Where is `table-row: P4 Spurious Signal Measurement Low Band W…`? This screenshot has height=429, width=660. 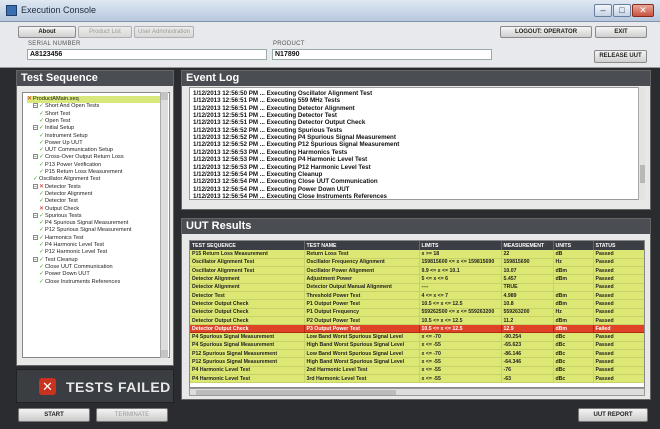 table-row: P4 Spurious Signal Measurement Low Band W… is located at coordinates (417, 337).